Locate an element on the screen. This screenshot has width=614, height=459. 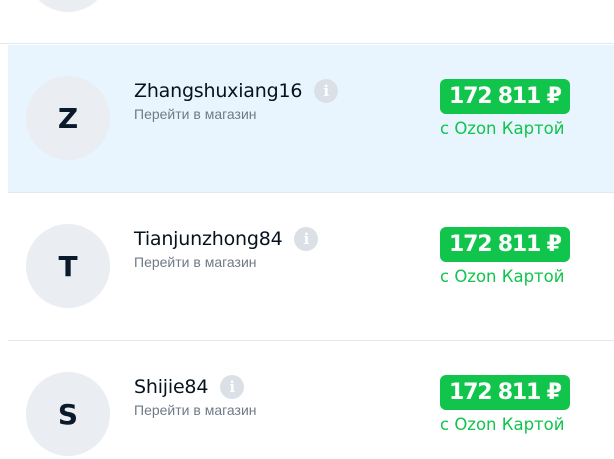
seller-info: Shijie84 i Перейти в магазин is located at coordinates (195, 396).